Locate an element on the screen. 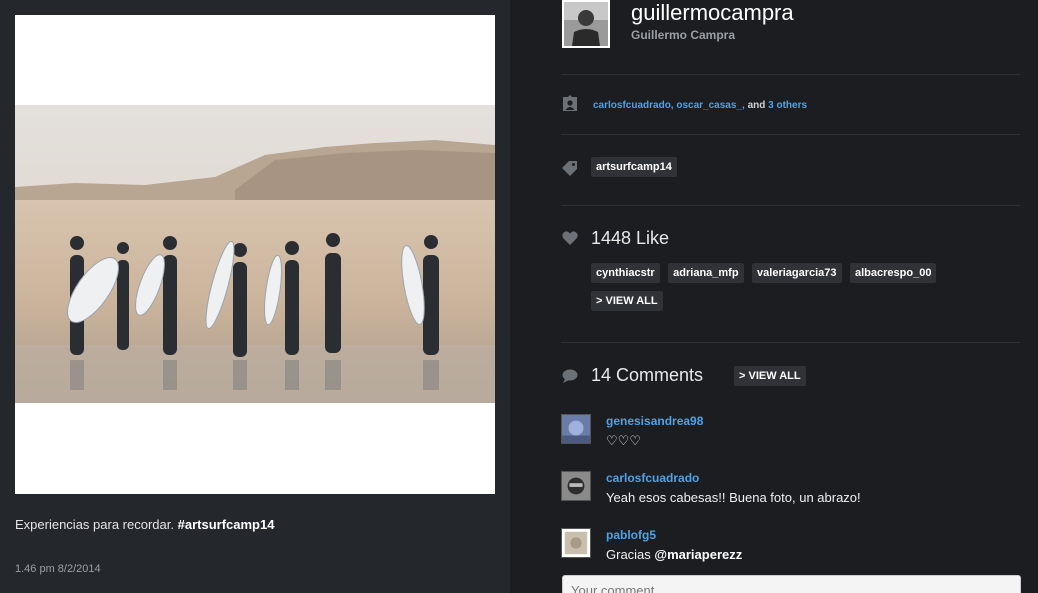 Image resolution: width=1038 pixels, height=593 pixels. author-username: guillermocampra is located at coordinates (712, 13).